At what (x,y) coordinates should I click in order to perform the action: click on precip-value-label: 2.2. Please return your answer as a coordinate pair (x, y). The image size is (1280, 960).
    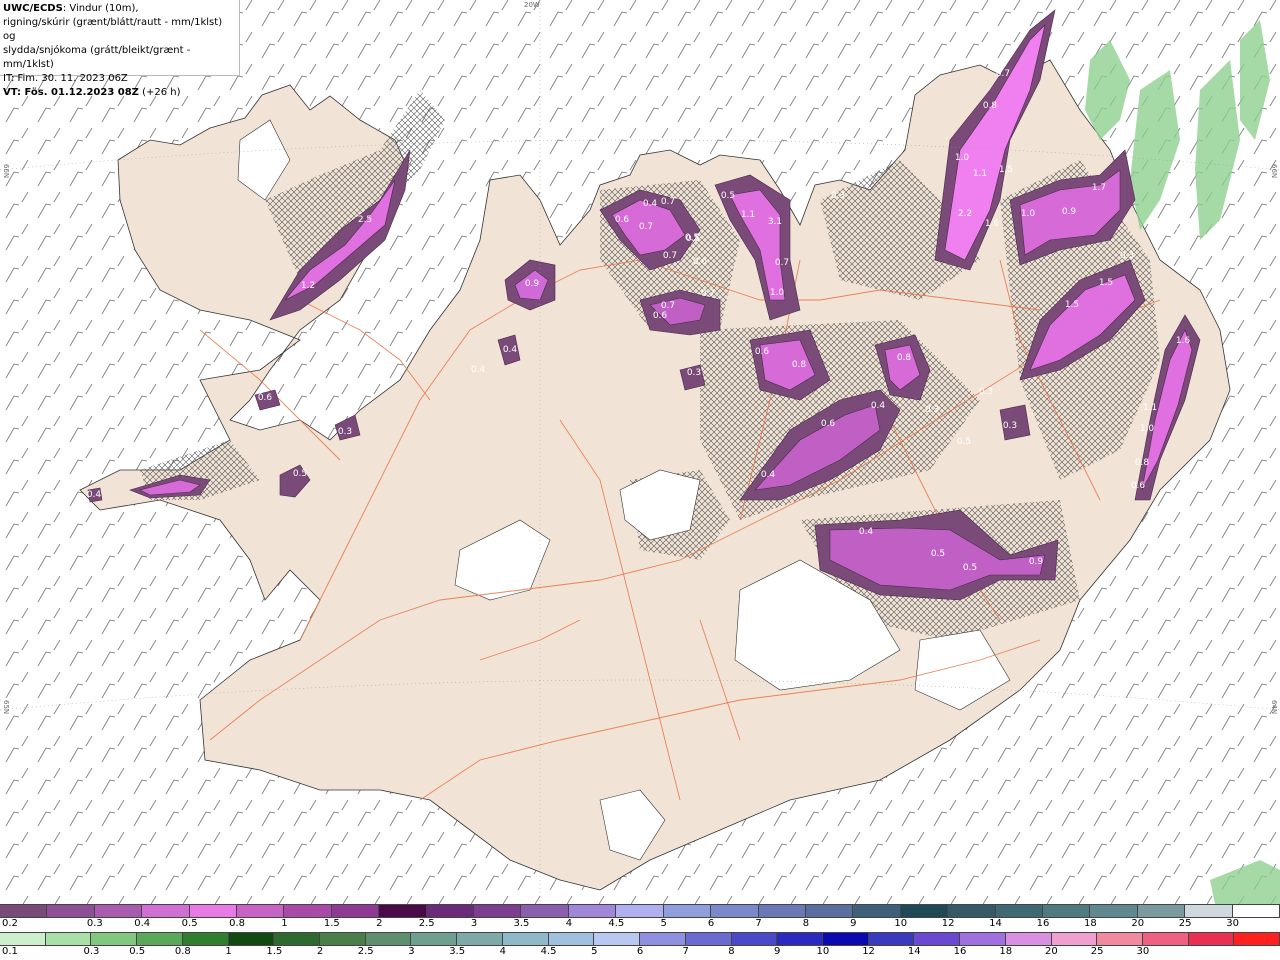
    Looking at the image, I should click on (965, 214).